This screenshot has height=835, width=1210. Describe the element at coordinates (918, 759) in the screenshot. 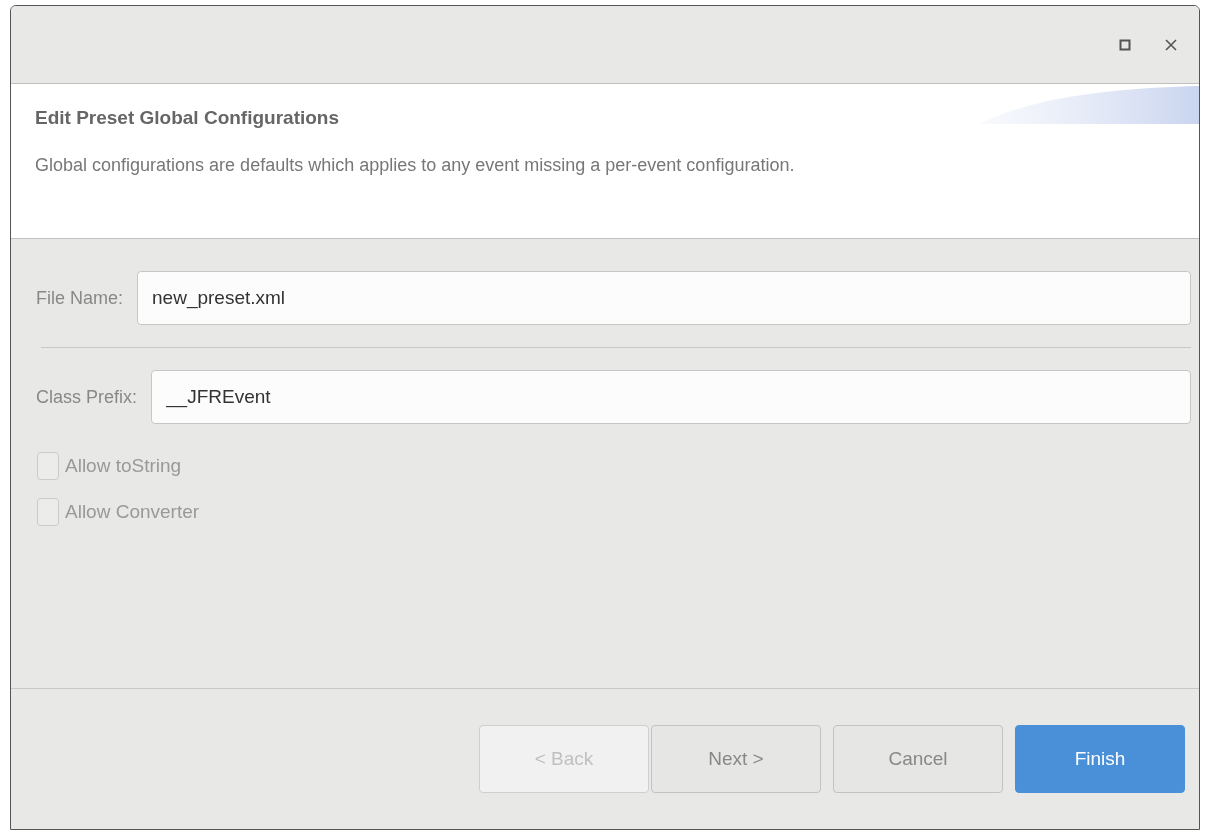

I see `dialog-button: Cancel` at that location.